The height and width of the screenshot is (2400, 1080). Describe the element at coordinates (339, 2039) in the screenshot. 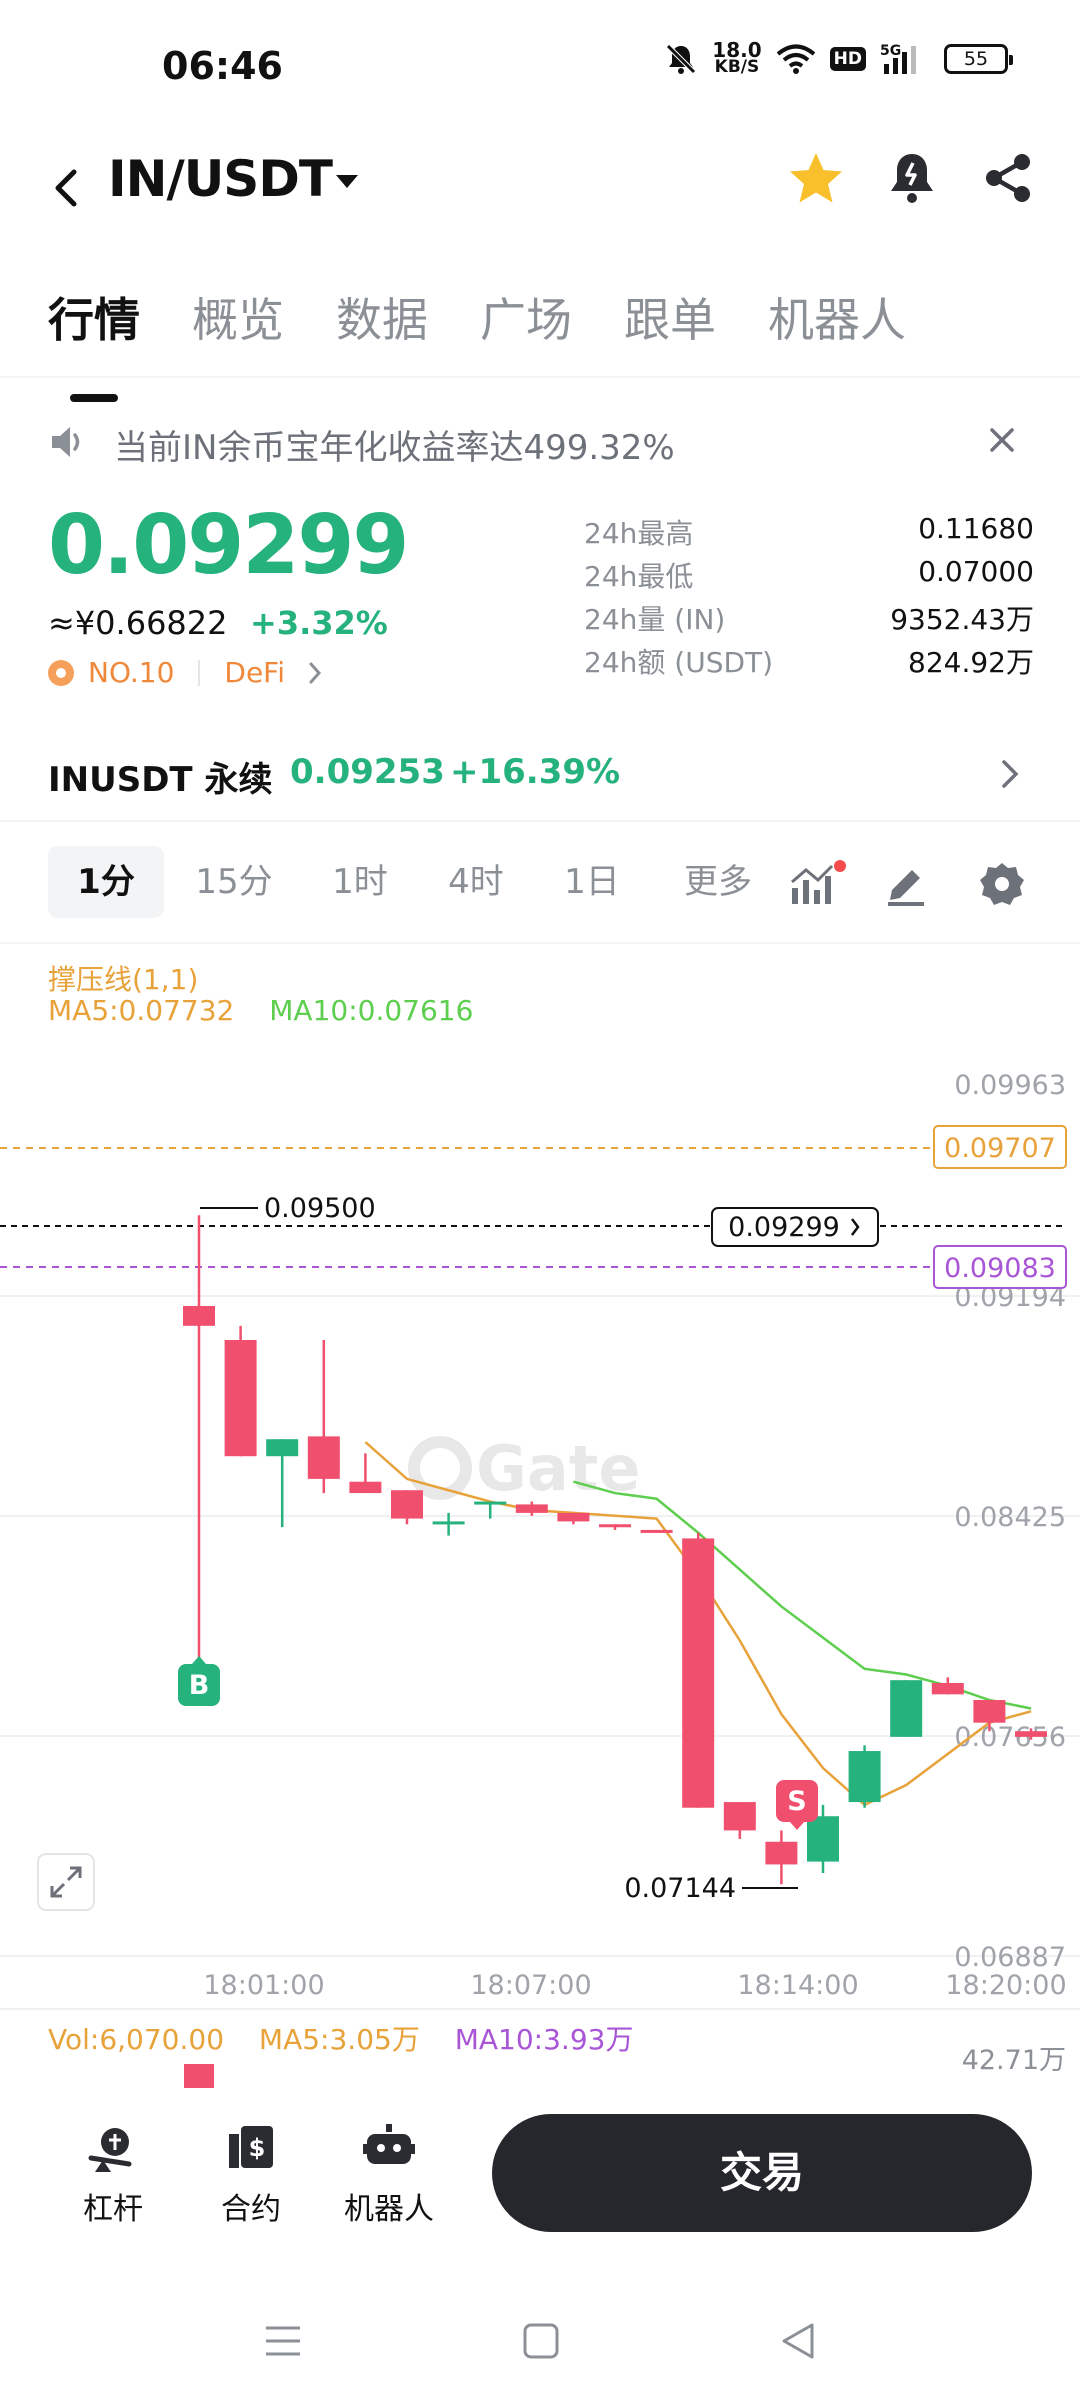

I see `volume-ma5-label: MA5:3.05万` at that location.